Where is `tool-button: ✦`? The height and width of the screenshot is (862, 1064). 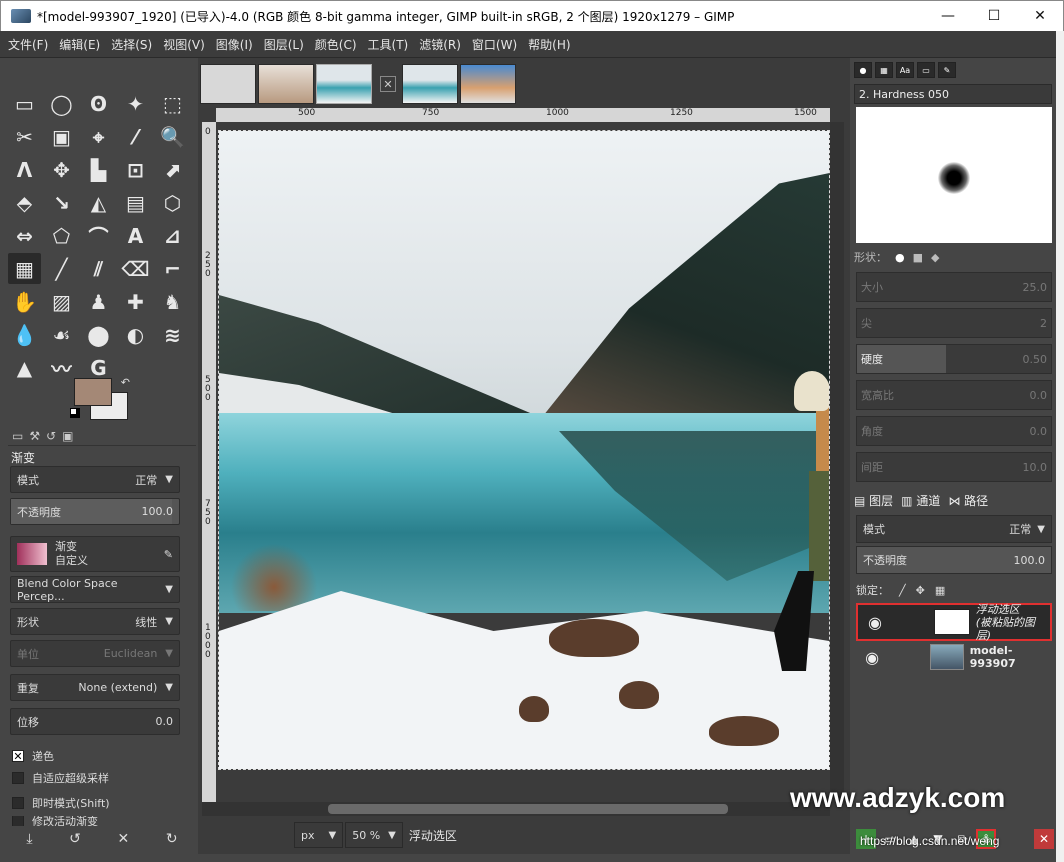
tool-button: ✦ is located at coordinates (135, 103).